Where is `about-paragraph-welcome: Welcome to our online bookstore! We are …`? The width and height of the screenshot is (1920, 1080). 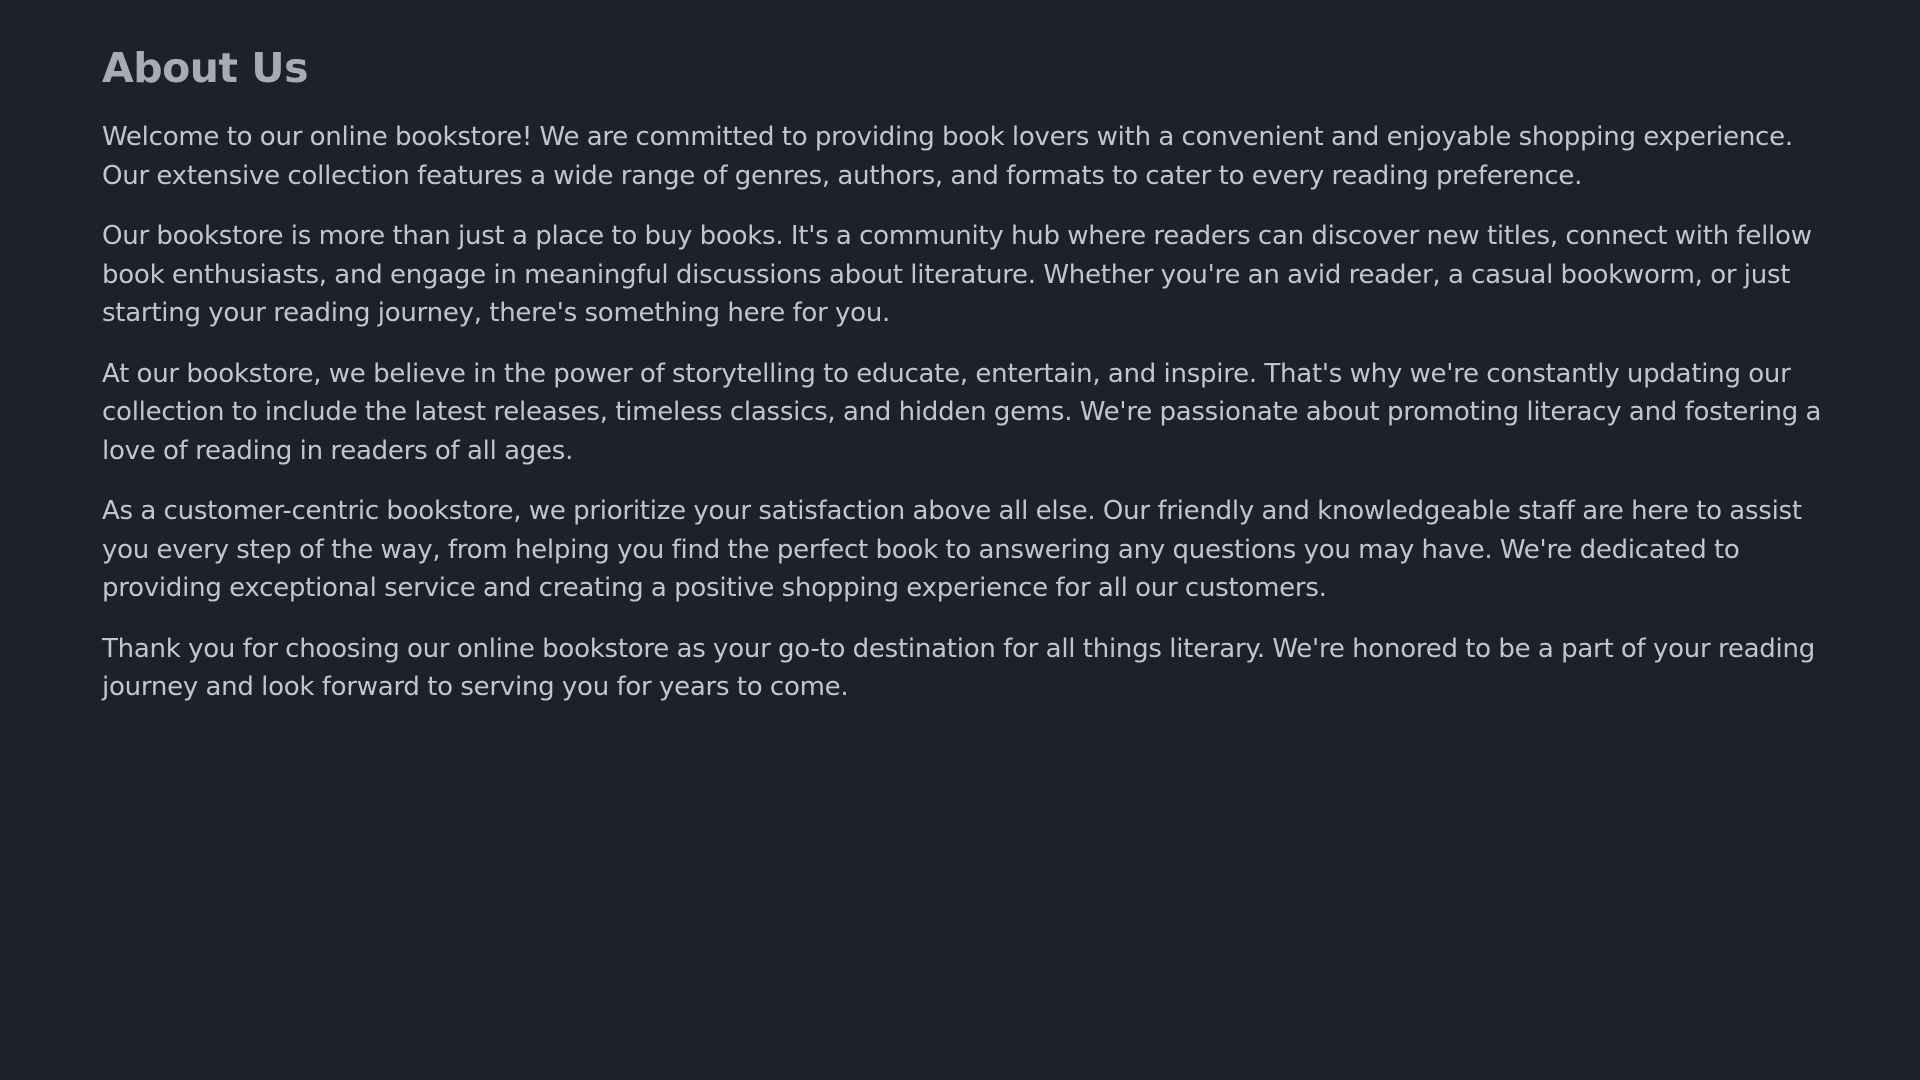 about-paragraph-welcome: Welcome to our online bookstore! We are … is located at coordinates (947, 156).